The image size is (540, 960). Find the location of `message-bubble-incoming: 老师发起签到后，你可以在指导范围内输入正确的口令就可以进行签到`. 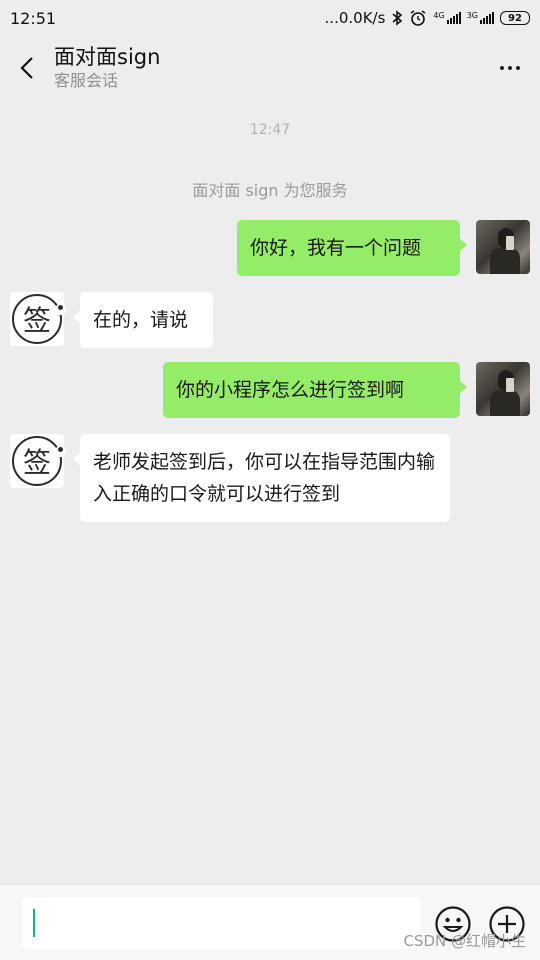

message-bubble-incoming: 老师发起签到后，你可以在指导范围内输入正确的口令就可以进行签到 is located at coordinates (261, 478).